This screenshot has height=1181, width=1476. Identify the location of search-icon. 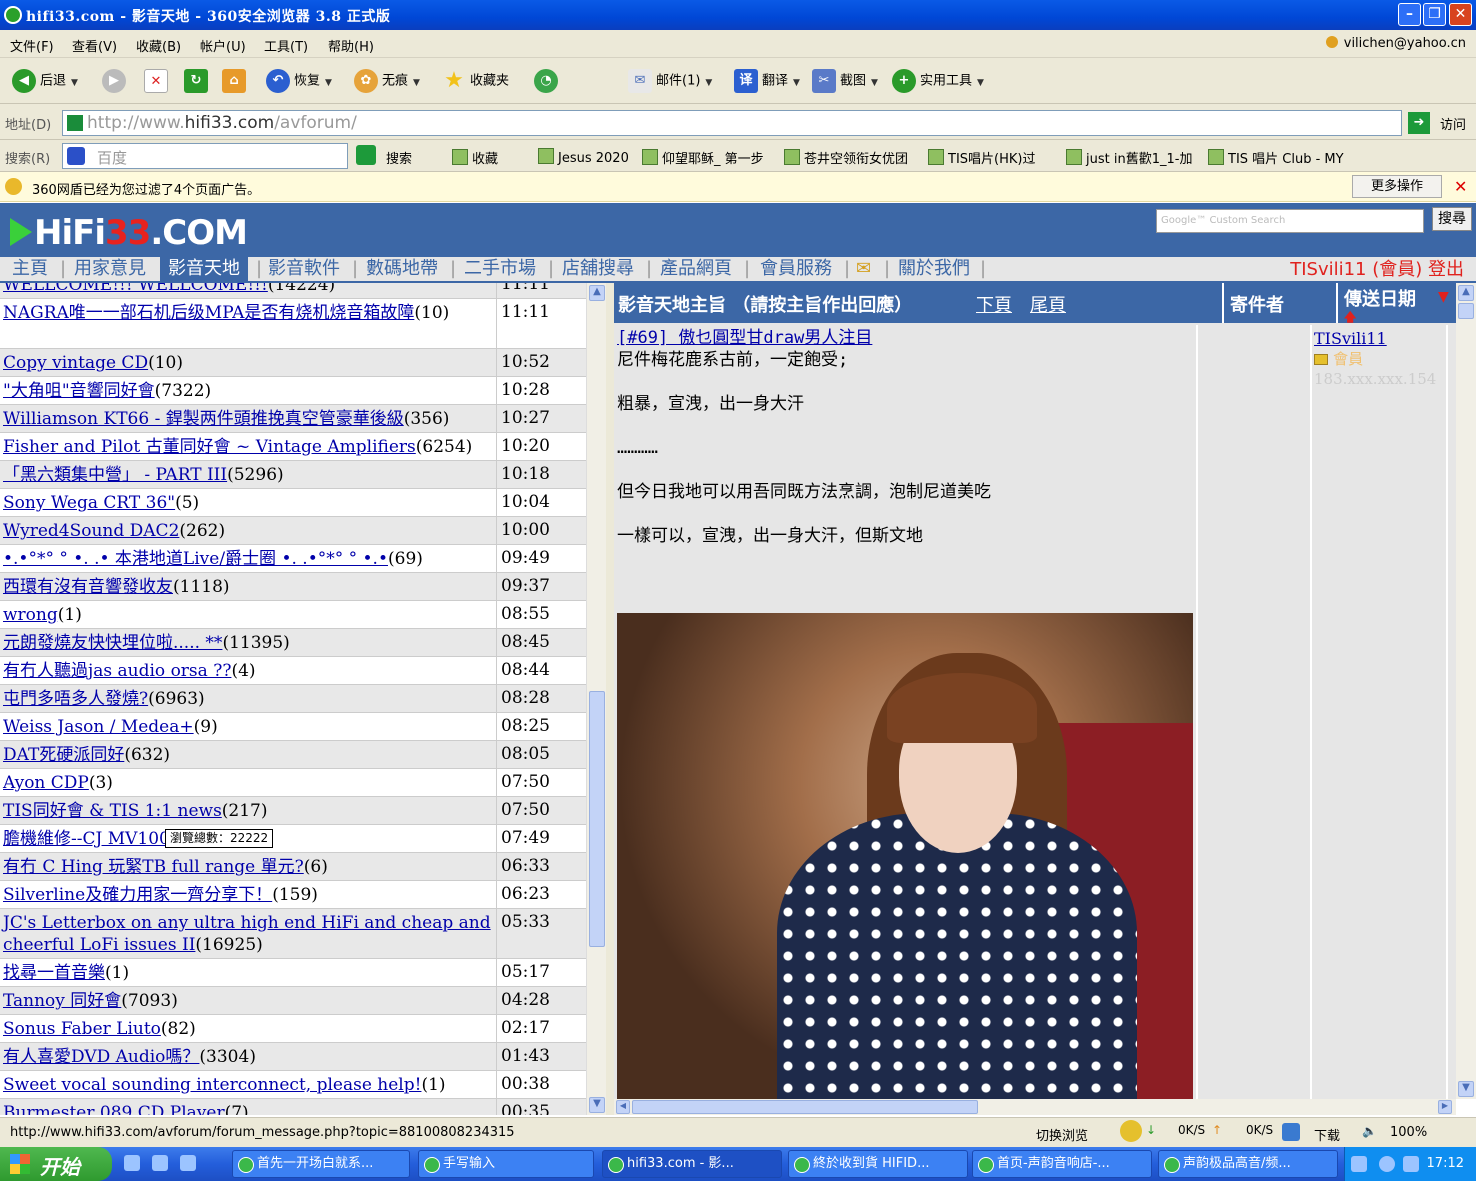
(366, 155).